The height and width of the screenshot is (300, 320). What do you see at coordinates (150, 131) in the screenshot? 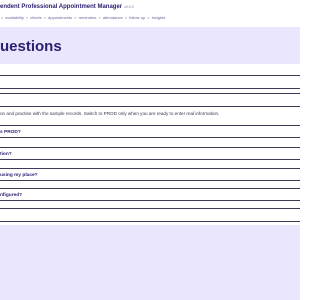
I see `faq-question: s PROD?` at bounding box center [150, 131].